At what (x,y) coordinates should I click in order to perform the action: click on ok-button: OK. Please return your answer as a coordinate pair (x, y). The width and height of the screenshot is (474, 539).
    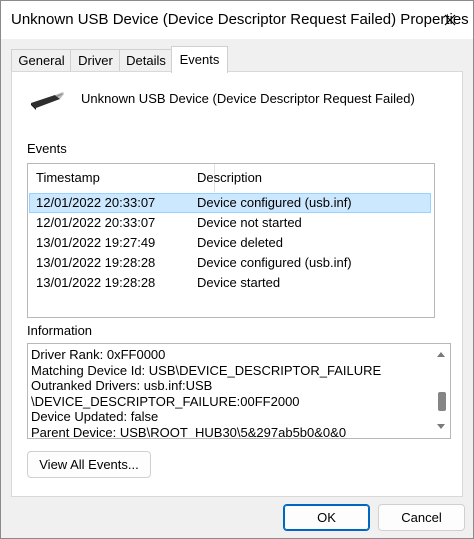
    Looking at the image, I should click on (326, 517).